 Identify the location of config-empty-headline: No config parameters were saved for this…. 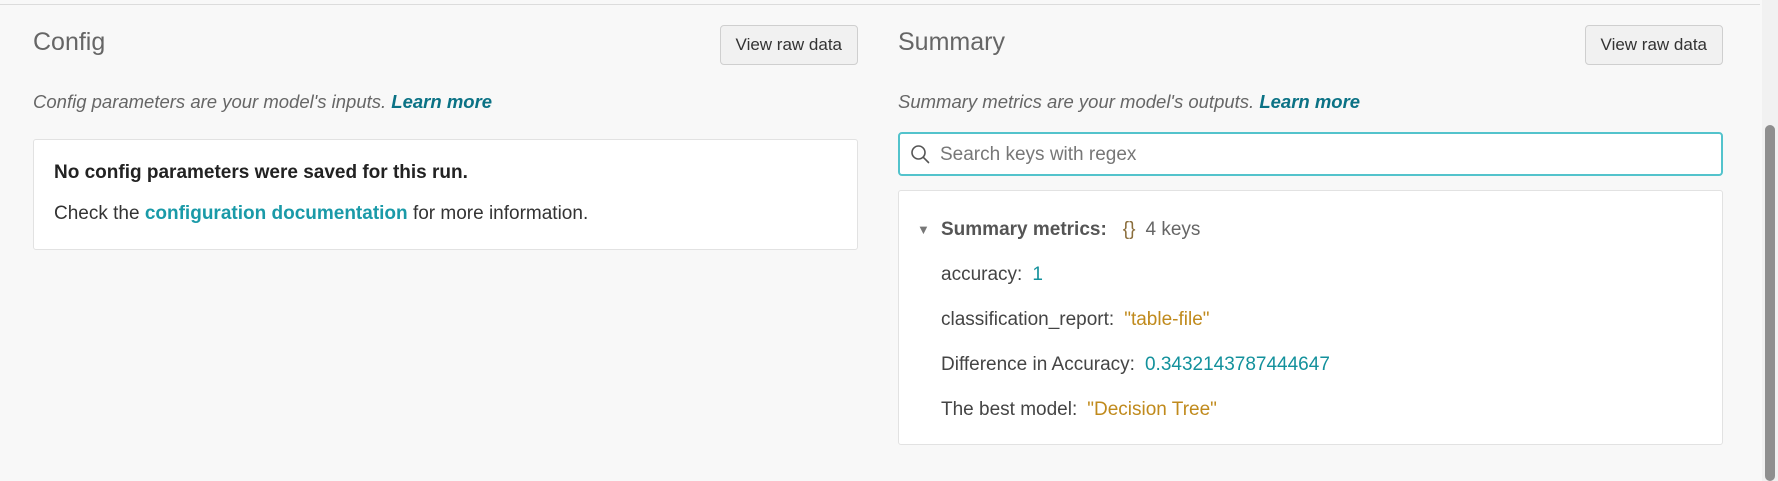
(261, 172).